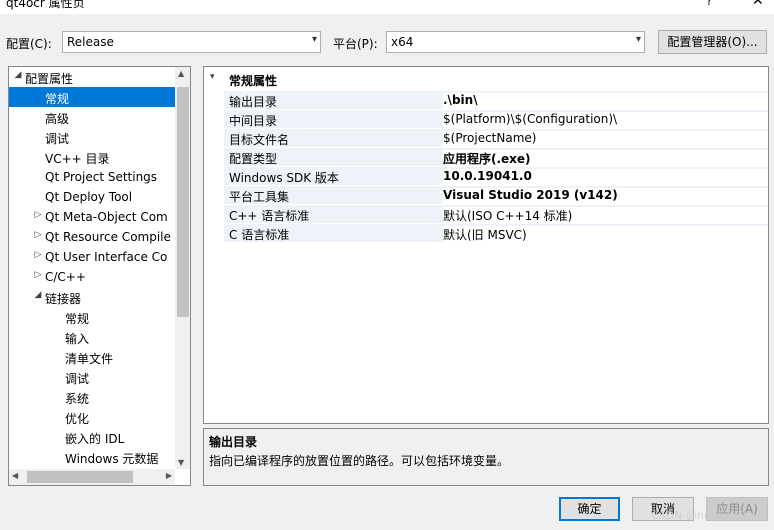 Image resolution: width=774 pixels, height=530 pixels. I want to click on property-name: 输出目录, so click(253, 102).